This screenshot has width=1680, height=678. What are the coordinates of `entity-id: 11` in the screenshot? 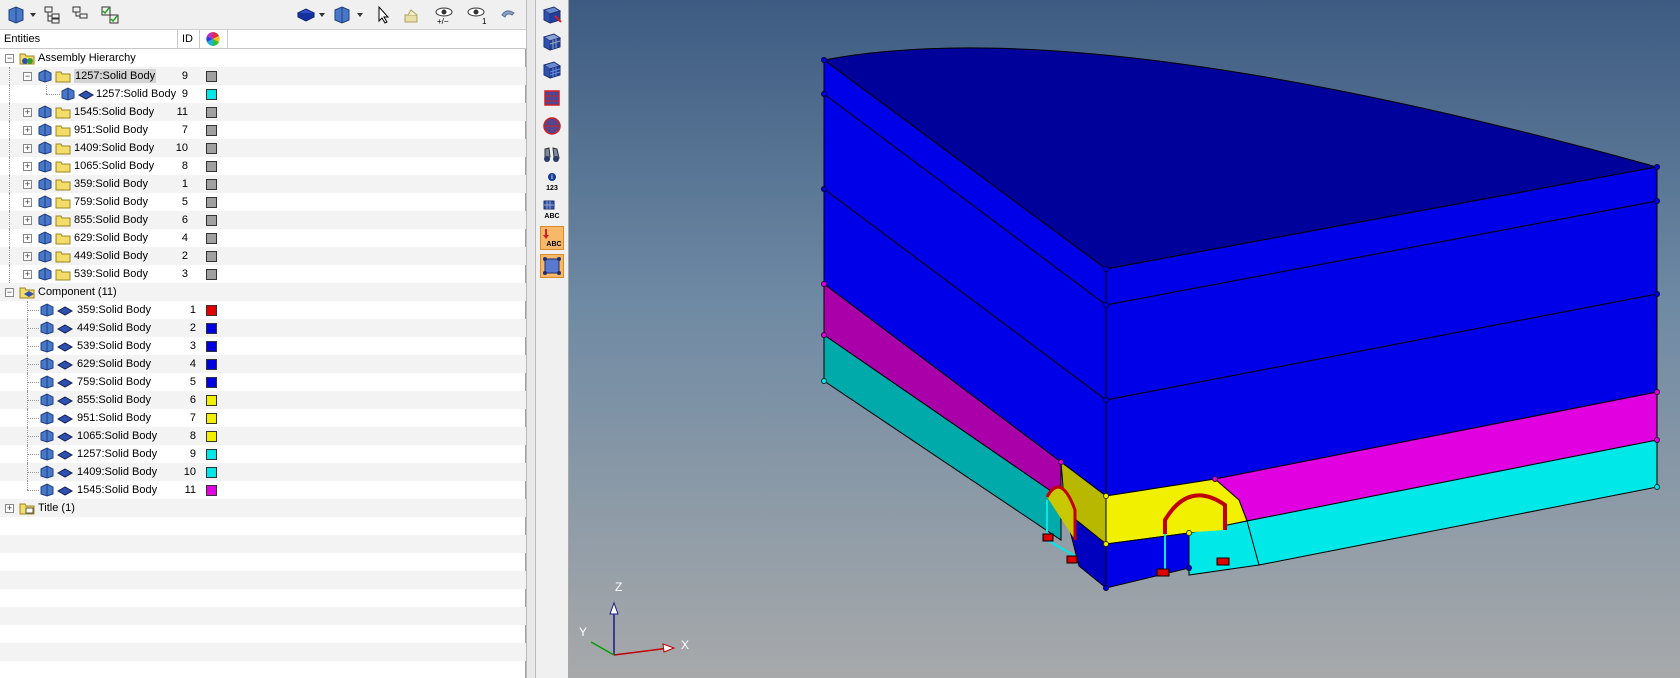 It's located at (182, 112).